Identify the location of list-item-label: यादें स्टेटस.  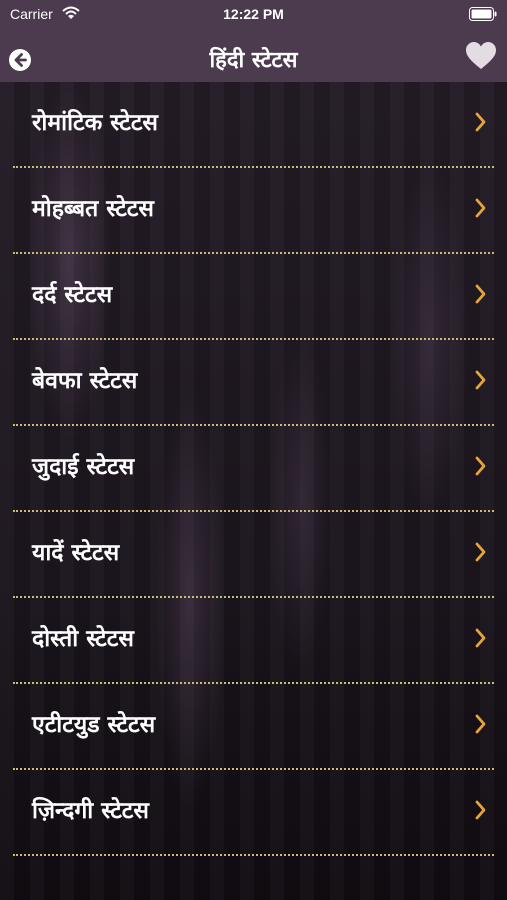
(76, 553).